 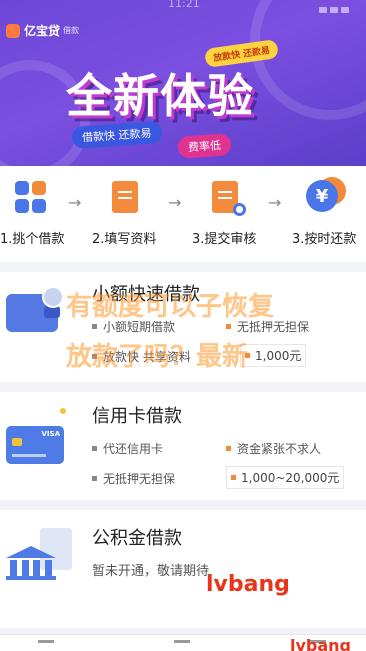 What do you see at coordinates (183, 214) in the screenshot?
I see `process-steps: → → → ¥ 1.挑个借款 2.填写资料 3.提交审核 3.按时还款` at bounding box center [183, 214].